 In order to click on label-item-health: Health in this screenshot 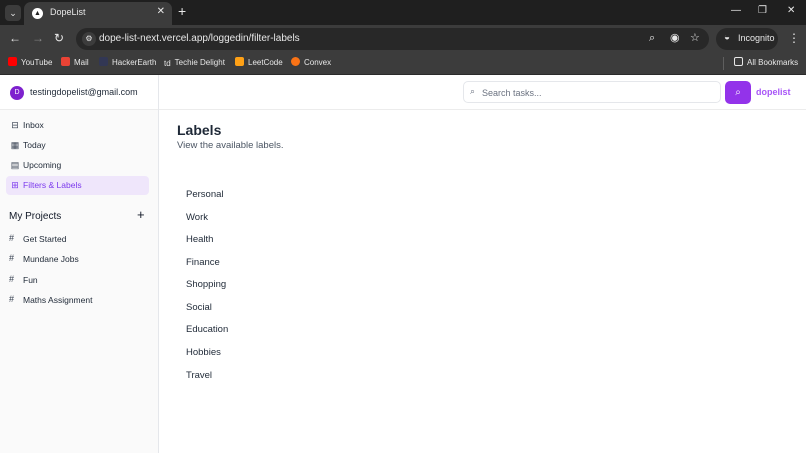, I will do `click(199, 239)`.